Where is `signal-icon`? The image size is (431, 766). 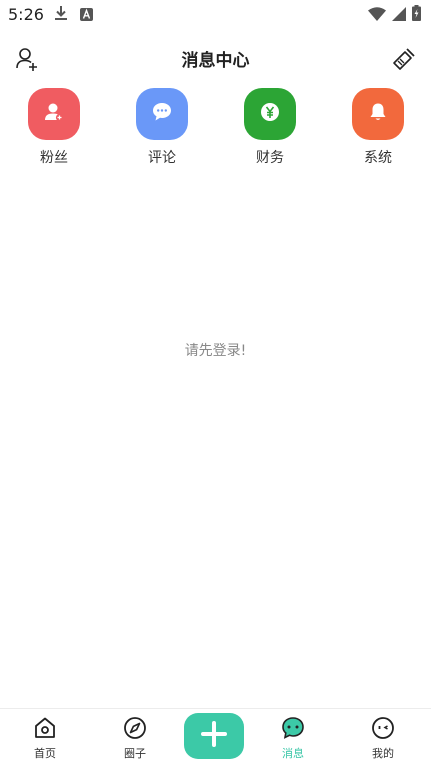
signal-icon is located at coordinates (399, 15).